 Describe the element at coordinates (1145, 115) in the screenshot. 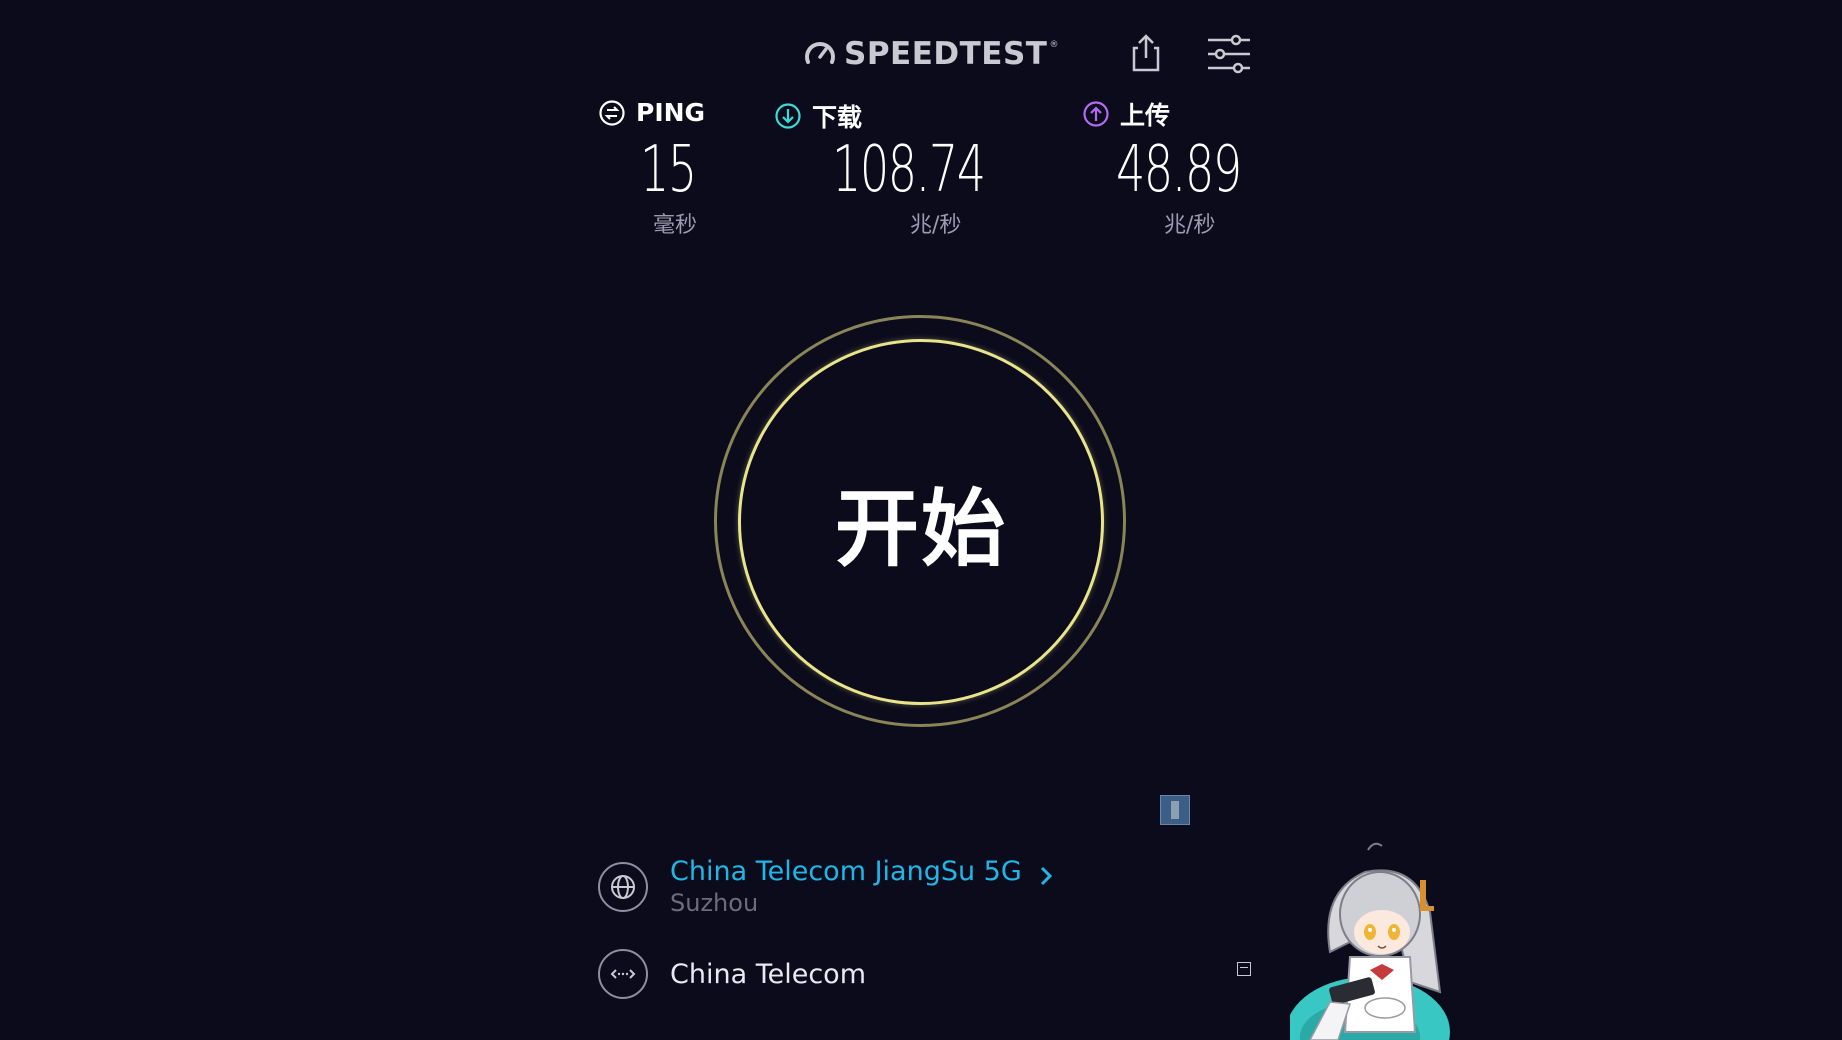

I see `upload-label: 上传` at that location.